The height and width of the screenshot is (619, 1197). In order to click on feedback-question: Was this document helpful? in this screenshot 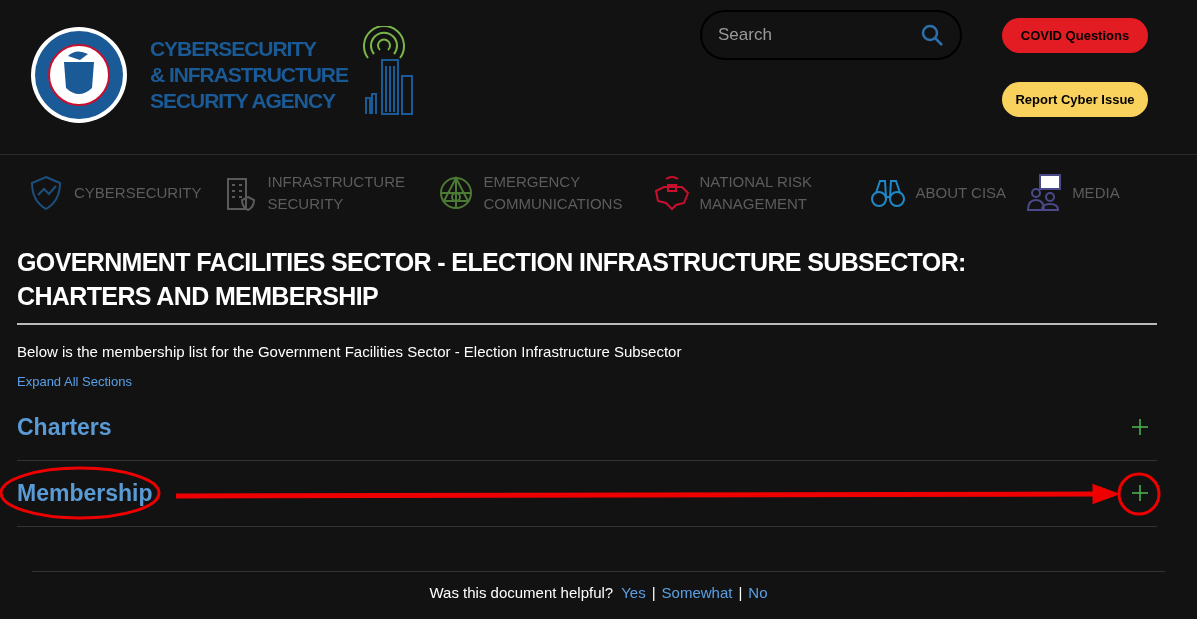, I will do `click(521, 592)`.